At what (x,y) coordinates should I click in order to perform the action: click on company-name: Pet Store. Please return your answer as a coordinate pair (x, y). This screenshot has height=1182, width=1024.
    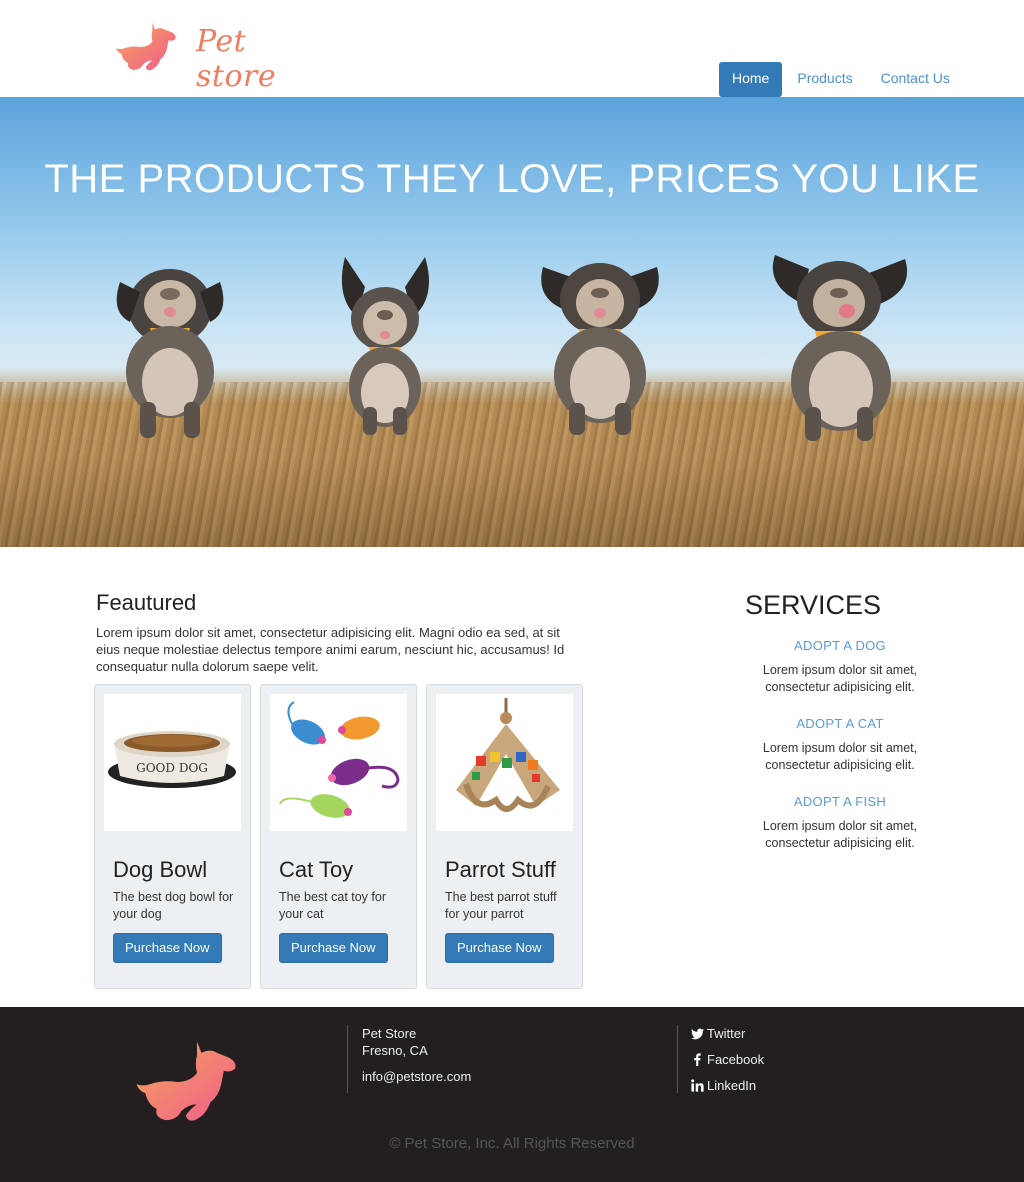
    Looking at the image, I should click on (389, 1033).